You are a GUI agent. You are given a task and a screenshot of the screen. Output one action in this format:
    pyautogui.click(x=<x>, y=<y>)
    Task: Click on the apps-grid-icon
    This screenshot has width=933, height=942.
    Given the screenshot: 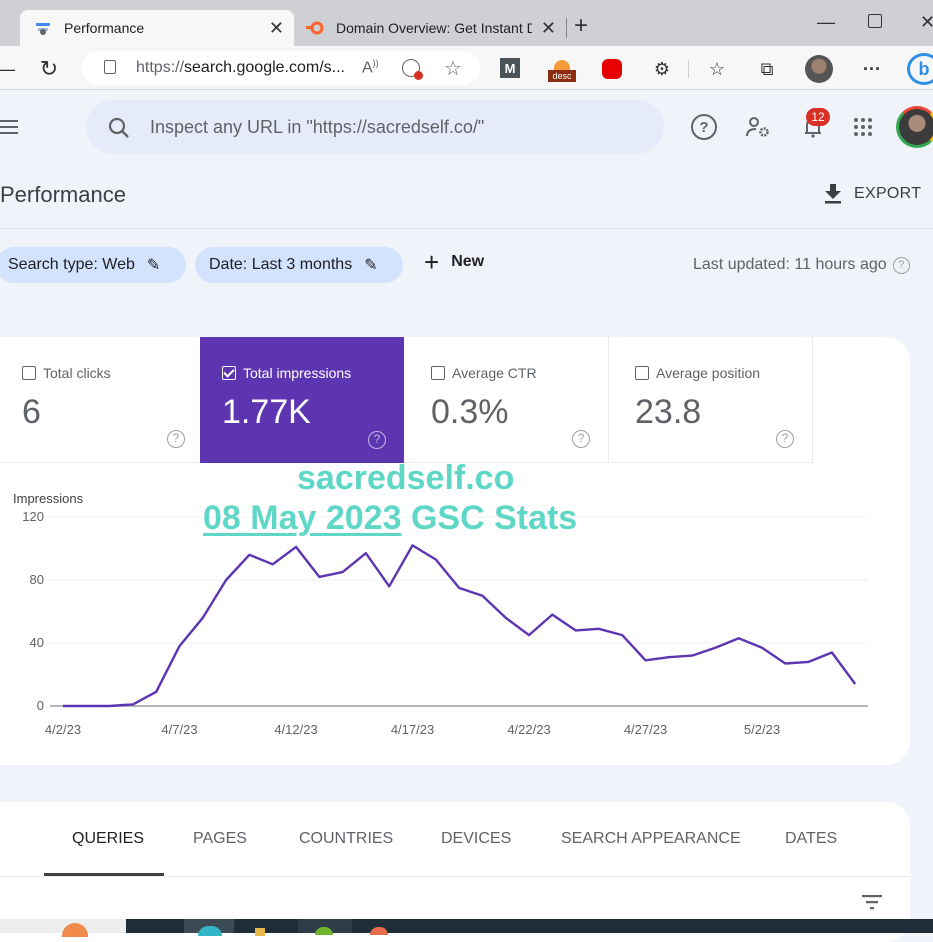 What is the action you would take?
    pyautogui.click(x=863, y=127)
    